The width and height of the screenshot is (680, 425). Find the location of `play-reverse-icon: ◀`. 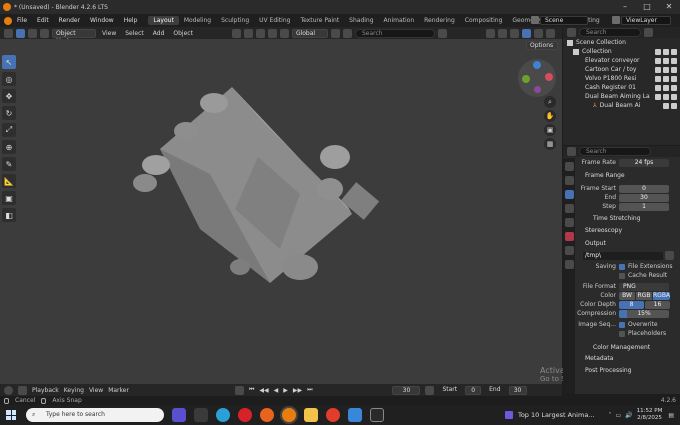

play-reverse-icon: ◀ is located at coordinates (276, 390).